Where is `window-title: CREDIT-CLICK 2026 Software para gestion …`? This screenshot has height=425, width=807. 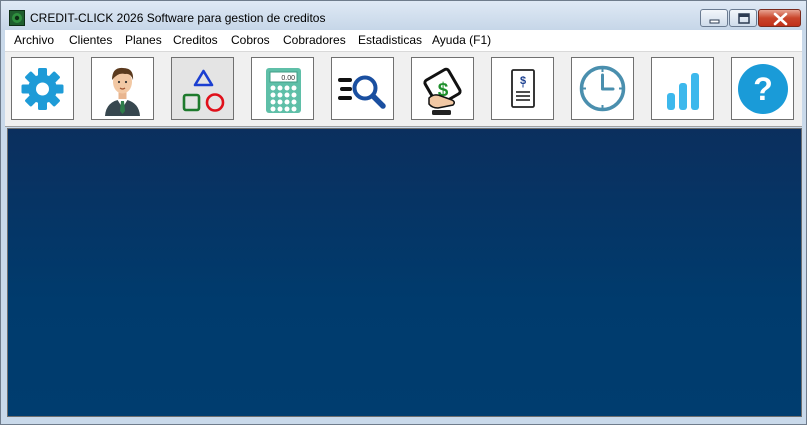
window-title: CREDIT-CLICK 2026 Software para gestion … is located at coordinates (178, 18).